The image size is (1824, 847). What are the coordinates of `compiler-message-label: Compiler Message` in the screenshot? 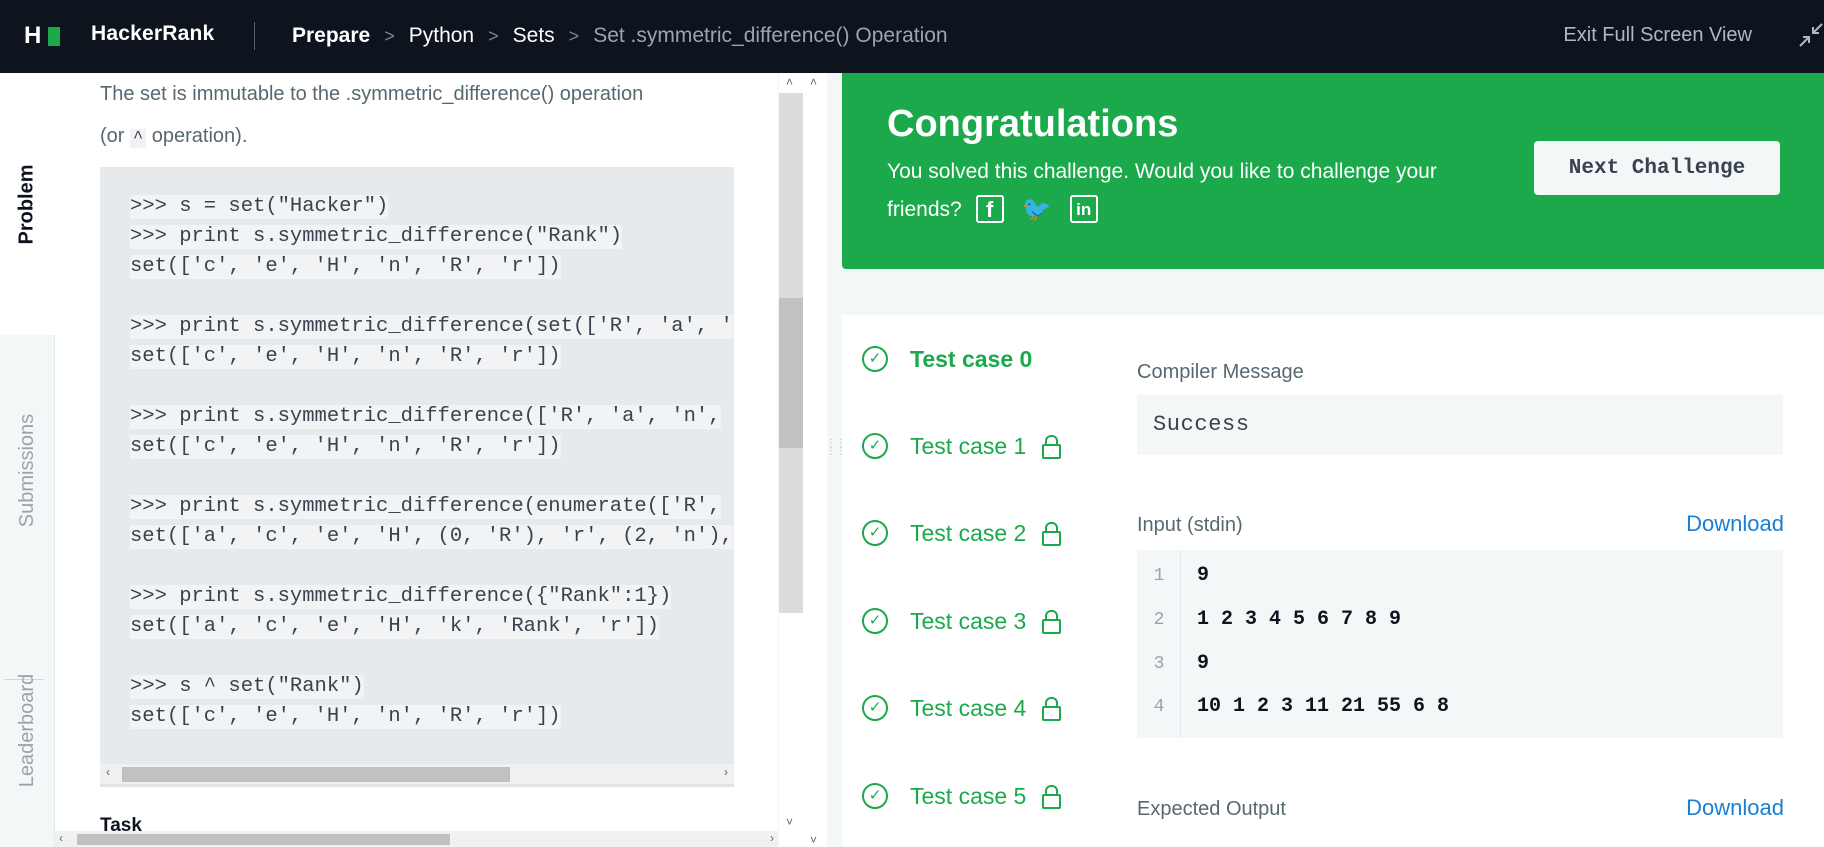 It's located at (1220, 372).